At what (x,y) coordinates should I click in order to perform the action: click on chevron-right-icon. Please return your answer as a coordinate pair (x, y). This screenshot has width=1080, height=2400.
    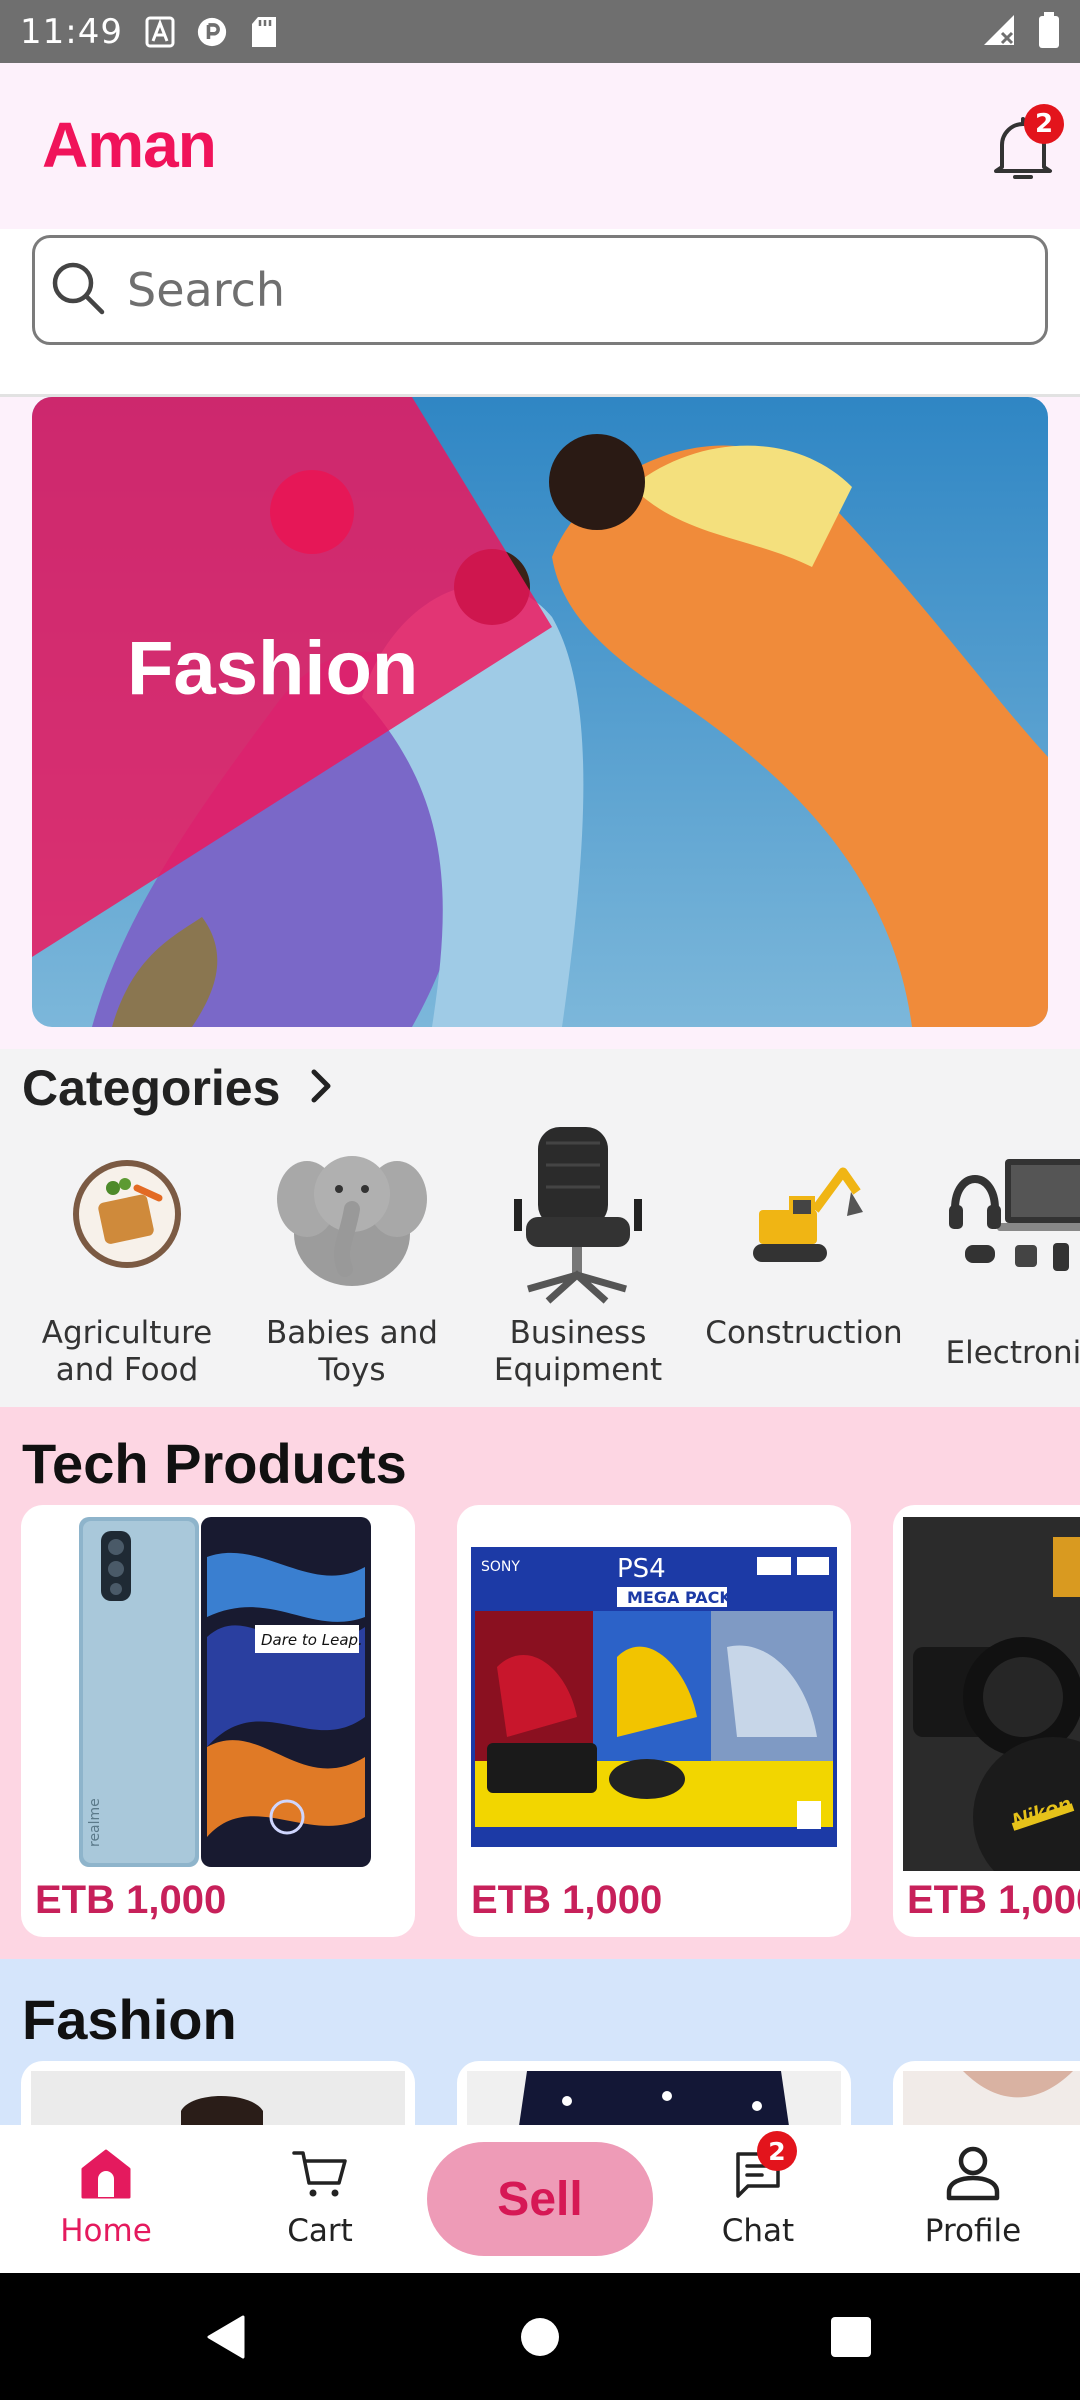
    Looking at the image, I should click on (321, 1088).